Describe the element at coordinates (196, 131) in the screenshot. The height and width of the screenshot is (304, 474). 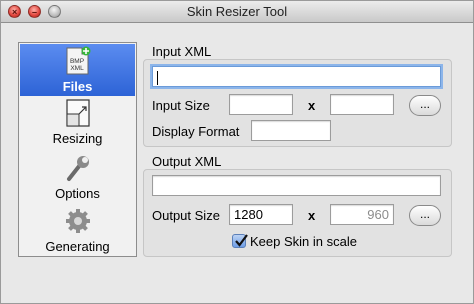
I see `display-format-label: Display Format` at that location.